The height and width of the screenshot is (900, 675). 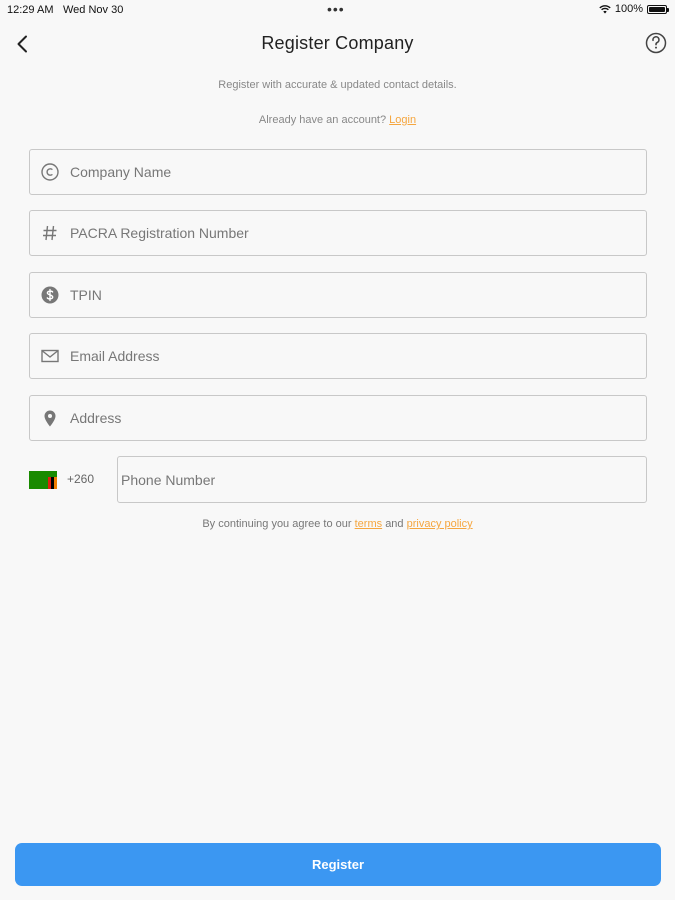 I want to click on tpin-field, so click(x=338, y=295).